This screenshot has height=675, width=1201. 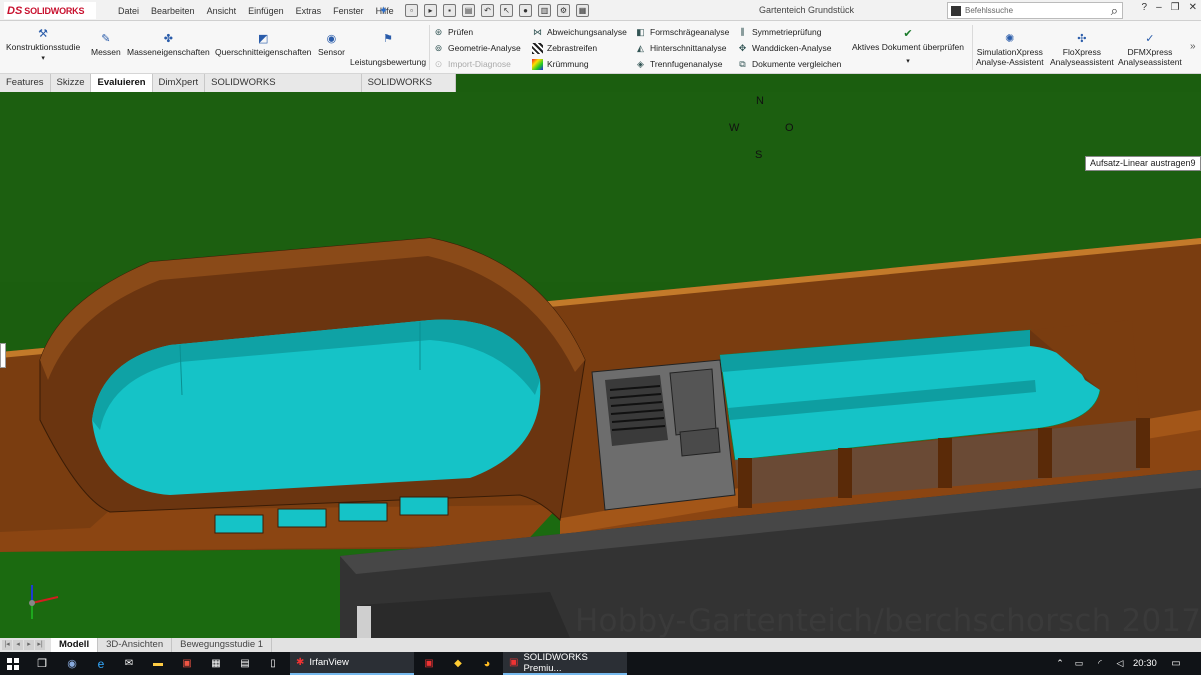 What do you see at coordinates (1145, 663) in the screenshot?
I see `clock: 20:30` at bounding box center [1145, 663].